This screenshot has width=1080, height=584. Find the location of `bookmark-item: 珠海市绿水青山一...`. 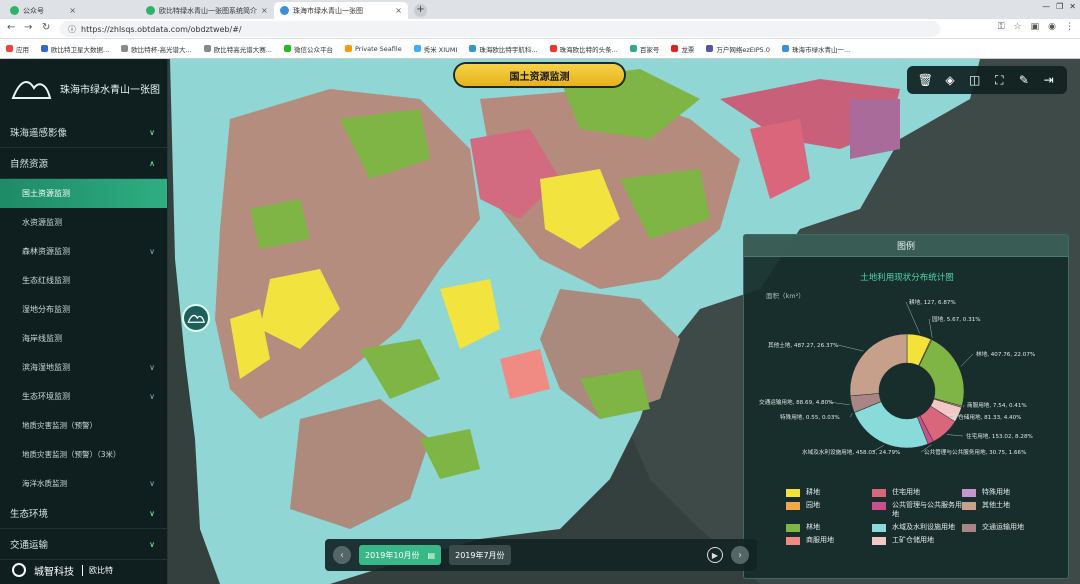

bookmark-item: 珠海市绿水青山一... is located at coordinates (816, 49).